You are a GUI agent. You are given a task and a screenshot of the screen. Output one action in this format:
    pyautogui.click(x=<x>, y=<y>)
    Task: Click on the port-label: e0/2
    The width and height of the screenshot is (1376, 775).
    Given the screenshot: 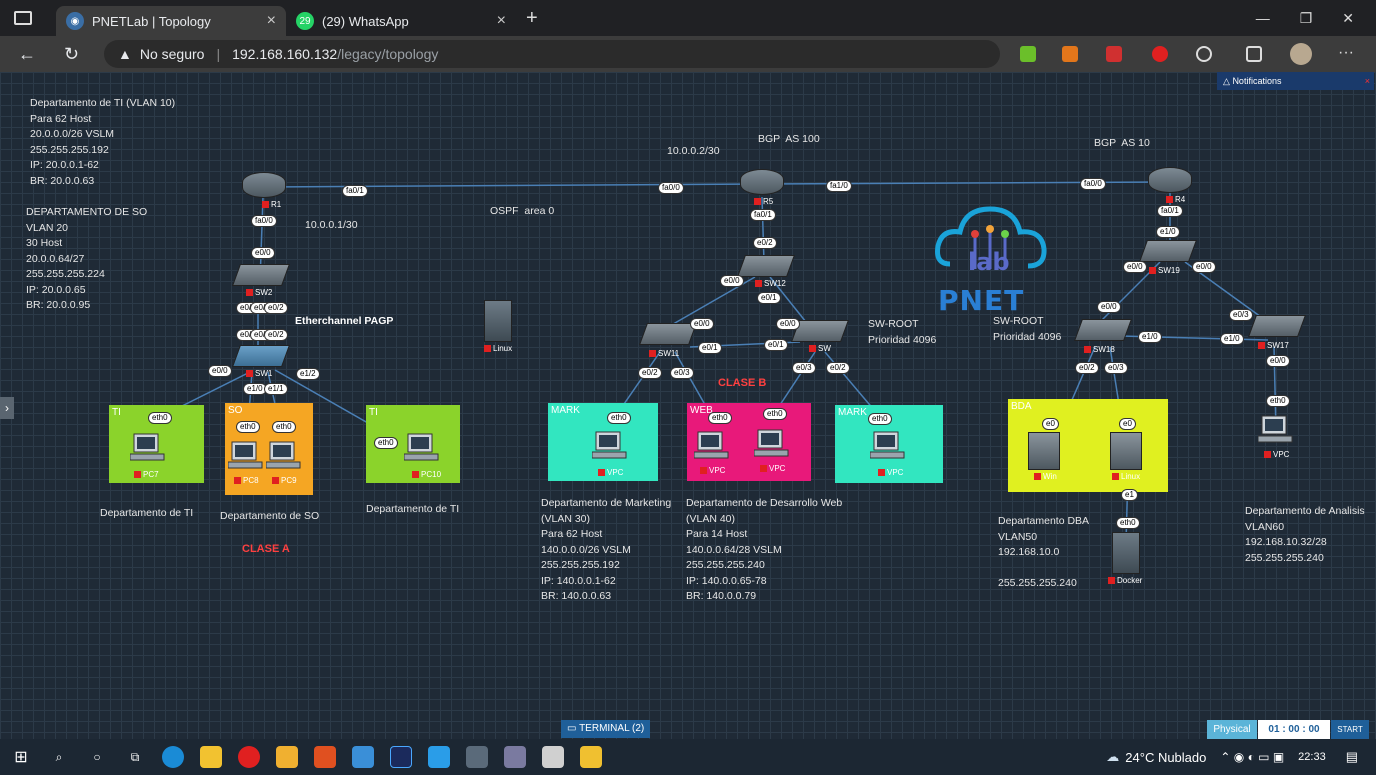 What is the action you would take?
    pyautogui.click(x=765, y=243)
    